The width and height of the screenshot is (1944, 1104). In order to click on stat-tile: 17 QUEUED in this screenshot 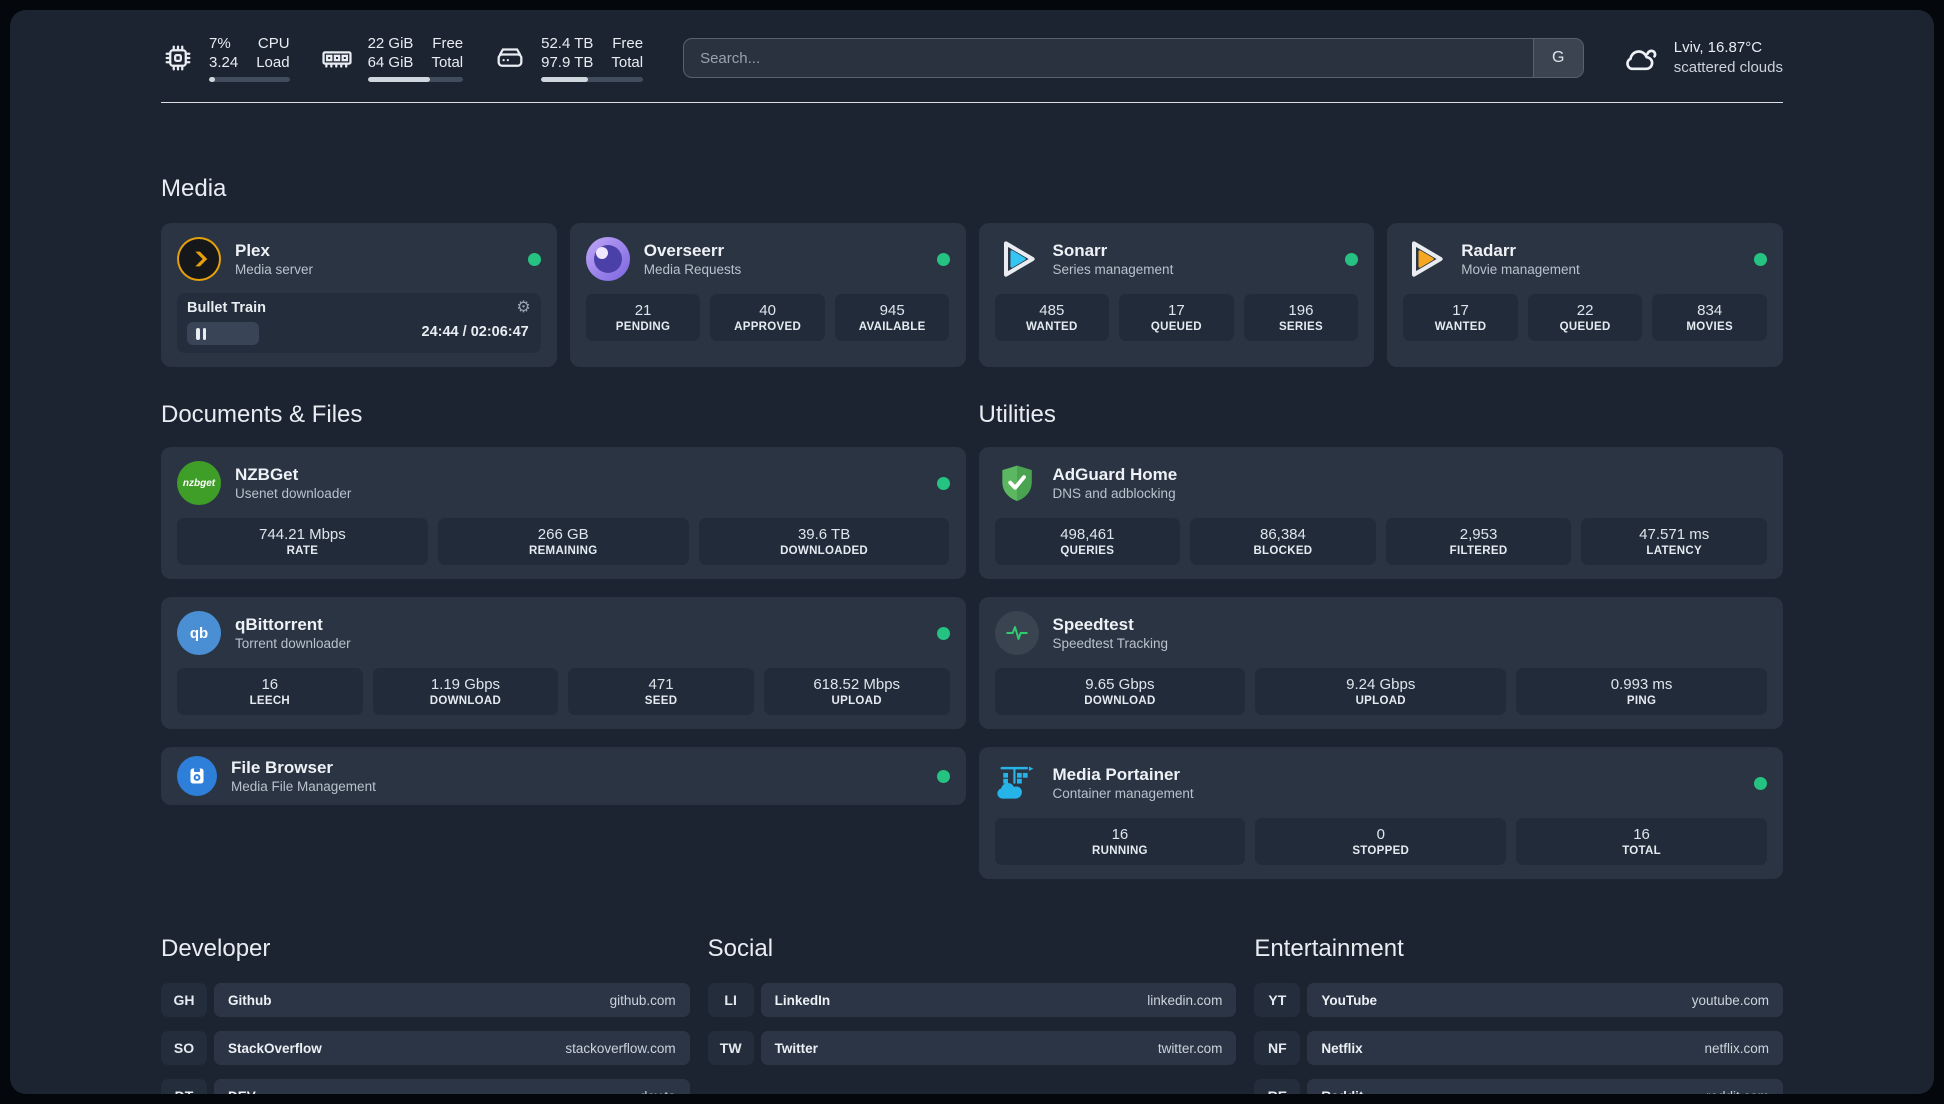, I will do `click(1176, 317)`.